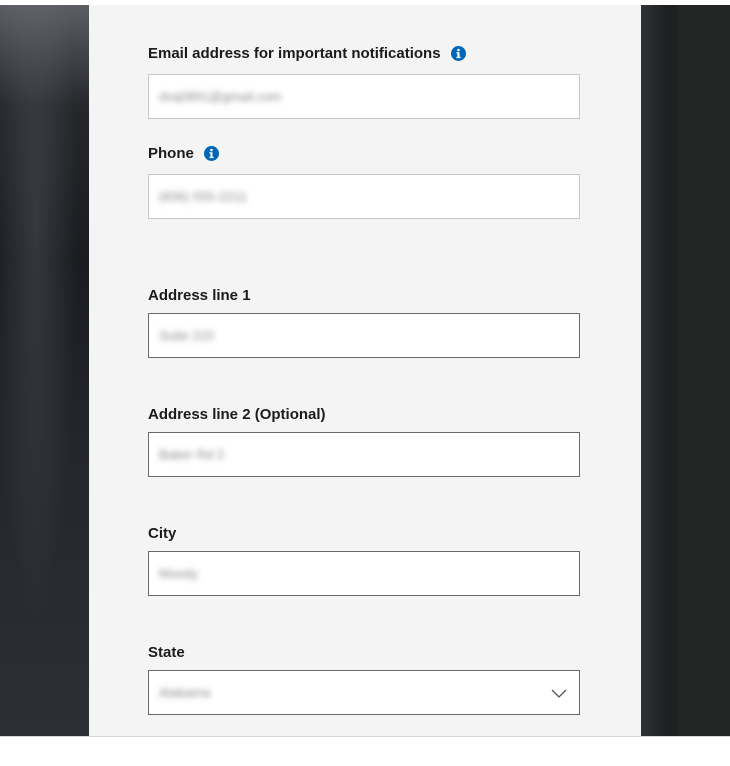 Image resolution: width=730 pixels, height=766 pixels. What do you see at coordinates (44, 370) in the screenshot?
I see `background-left` at bounding box center [44, 370].